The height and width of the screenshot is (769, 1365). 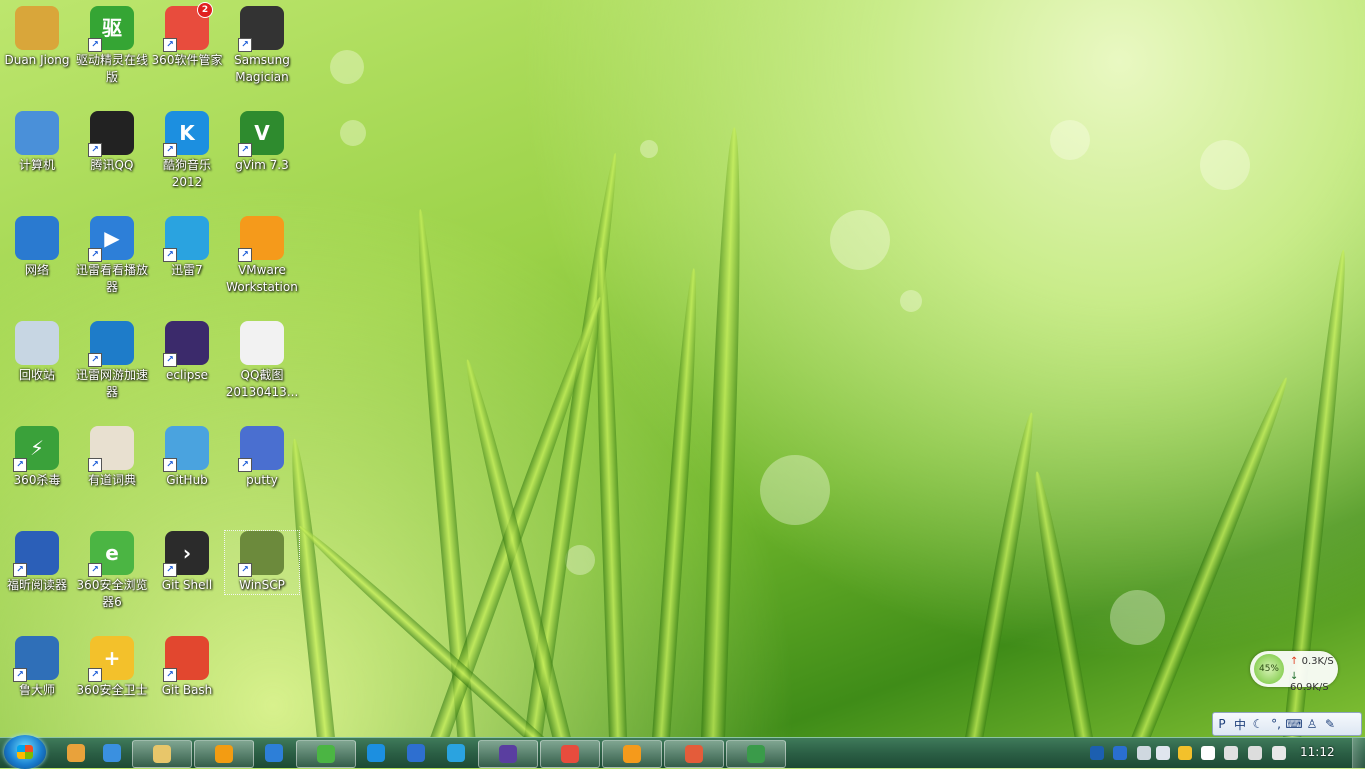 What do you see at coordinates (1231, 753) in the screenshot?
I see `power-icon` at bounding box center [1231, 753].